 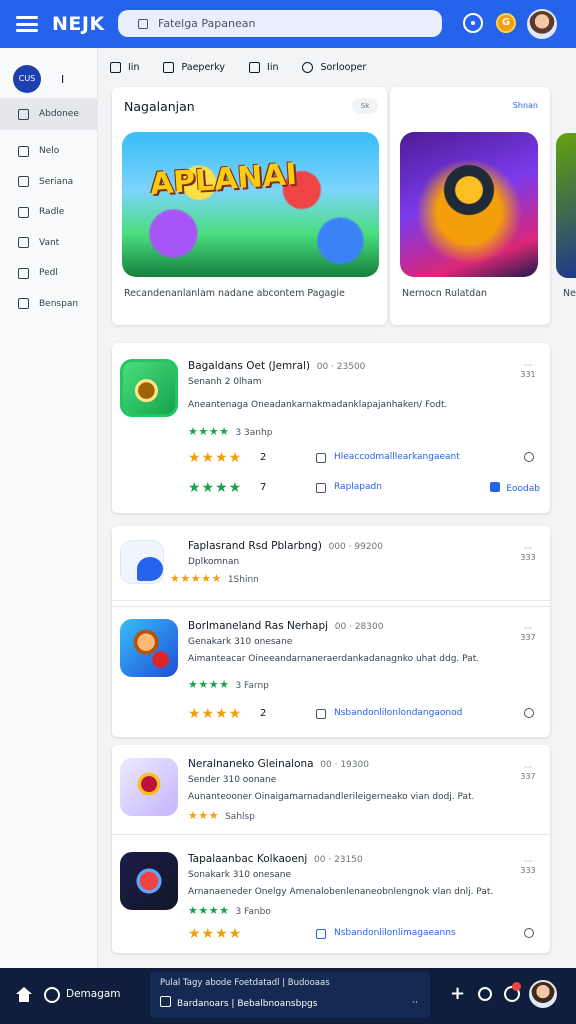 What do you see at coordinates (142, 562) in the screenshot?
I see `app-icon-chat` at bounding box center [142, 562].